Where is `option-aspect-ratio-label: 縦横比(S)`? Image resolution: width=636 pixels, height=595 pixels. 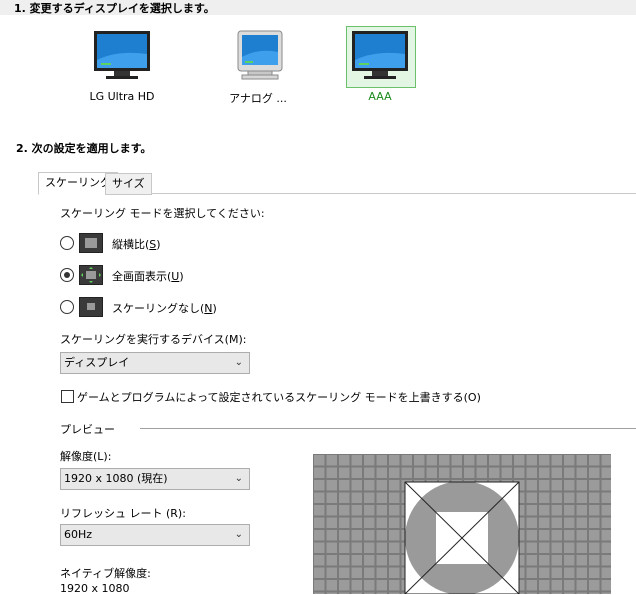
option-aspect-ratio-label: 縦横比(S) is located at coordinates (136, 244).